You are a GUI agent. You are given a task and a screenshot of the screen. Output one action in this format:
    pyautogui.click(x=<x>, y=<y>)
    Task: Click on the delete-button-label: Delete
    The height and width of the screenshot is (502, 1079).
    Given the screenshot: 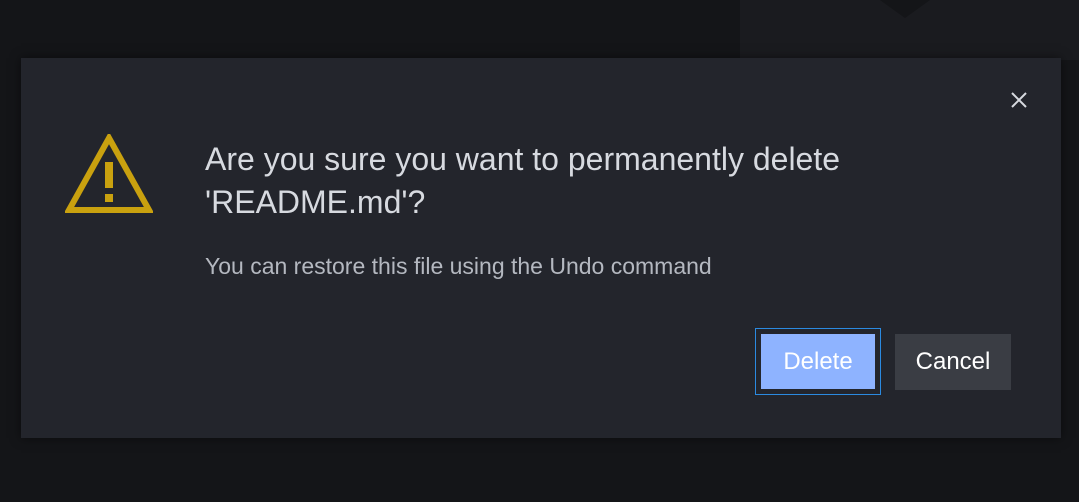 What is the action you would take?
    pyautogui.click(x=818, y=361)
    